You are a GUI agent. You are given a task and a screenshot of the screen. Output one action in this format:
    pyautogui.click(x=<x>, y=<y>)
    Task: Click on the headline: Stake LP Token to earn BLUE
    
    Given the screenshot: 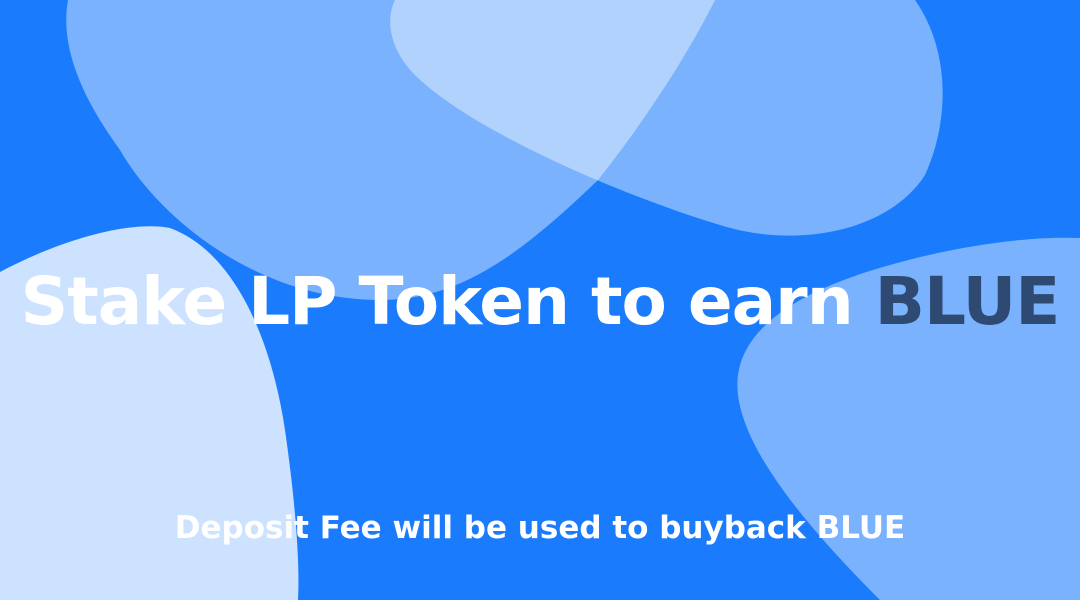 What is the action you would take?
    pyautogui.click(x=540, y=302)
    